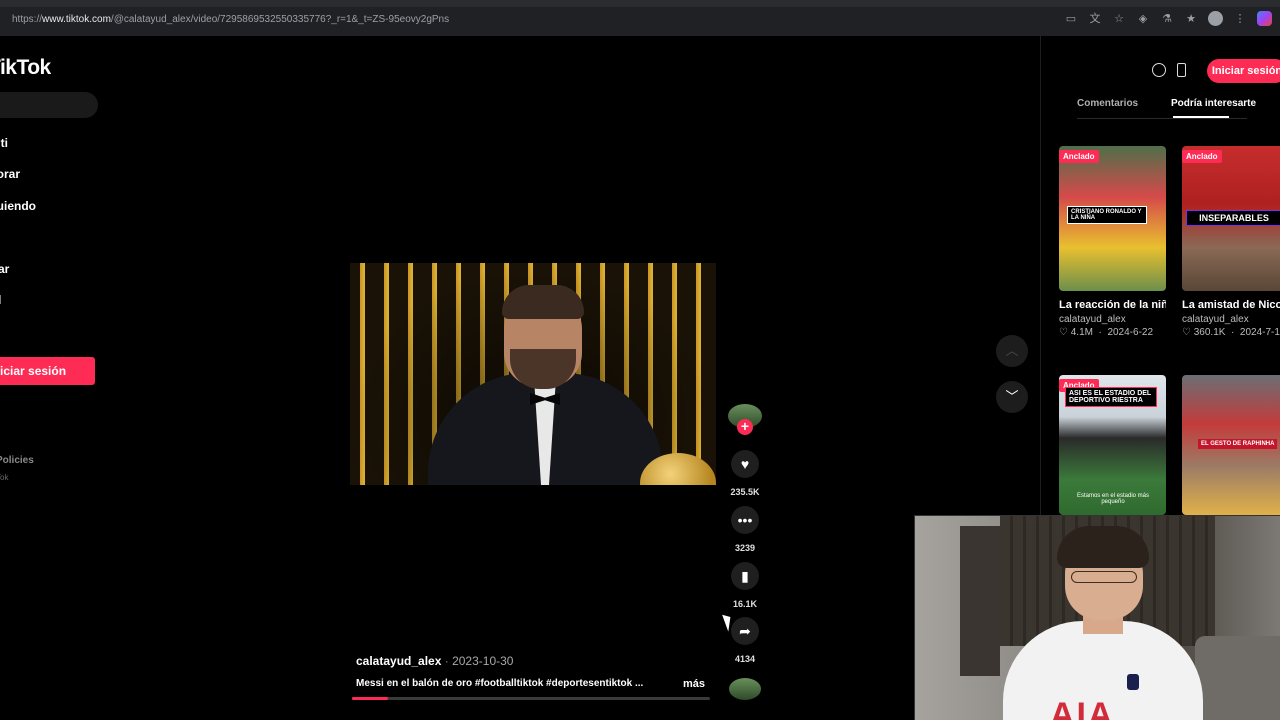 The width and height of the screenshot is (1280, 720). I want to click on favorites-icon: ★, so click(1191, 19).